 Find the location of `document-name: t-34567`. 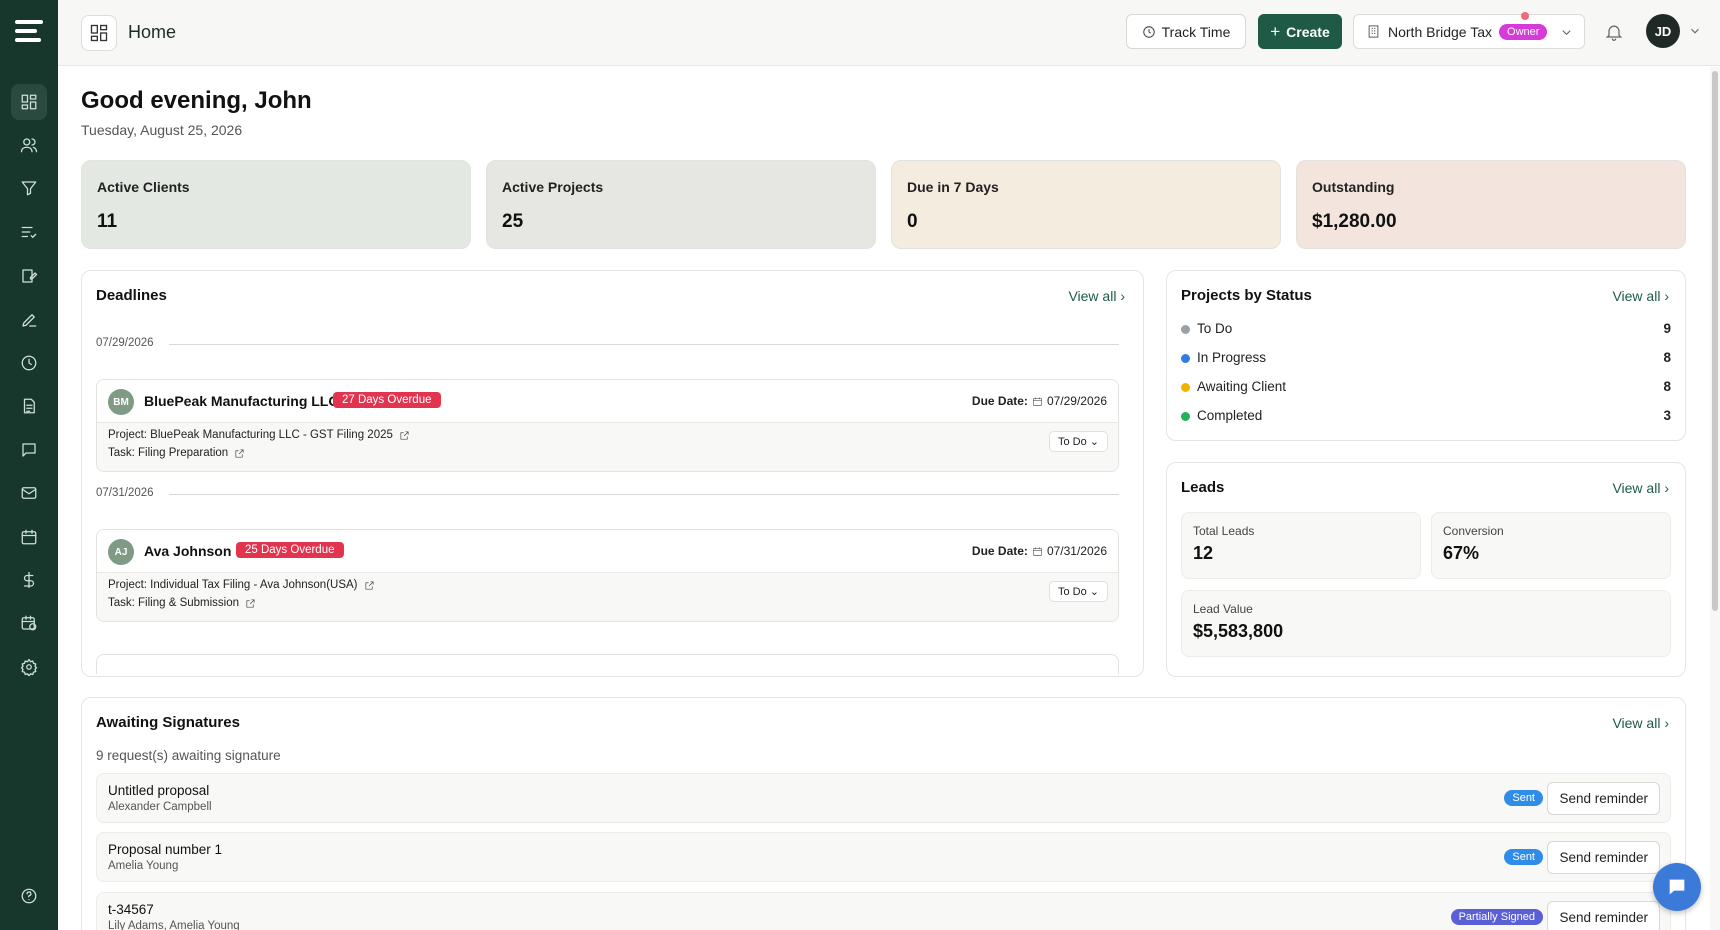

document-name: t-34567 is located at coordinates (131, 909).